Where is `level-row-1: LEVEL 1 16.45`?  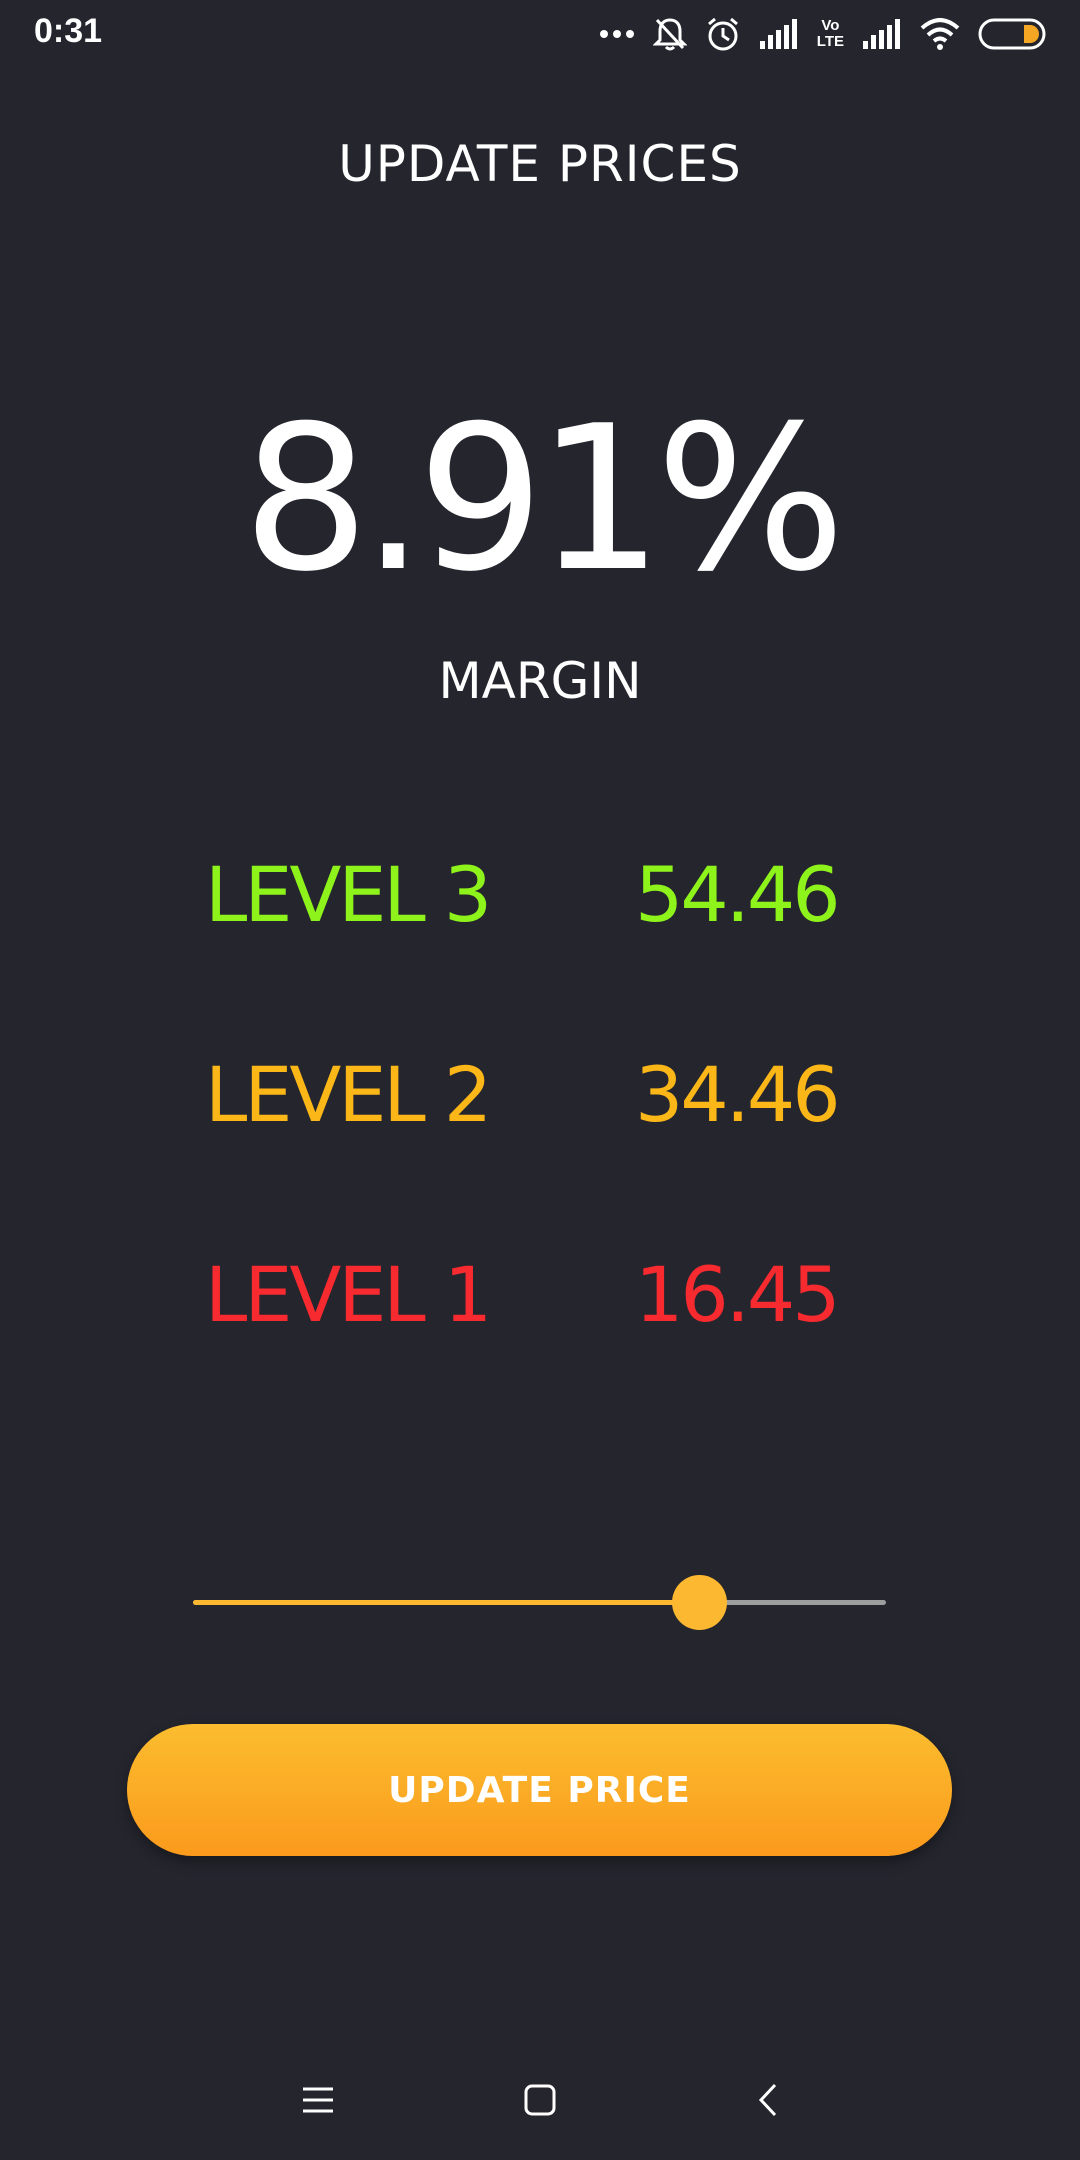 level-row-1: LEVEL 1 16.45 is located at coordinates (555, 1295).